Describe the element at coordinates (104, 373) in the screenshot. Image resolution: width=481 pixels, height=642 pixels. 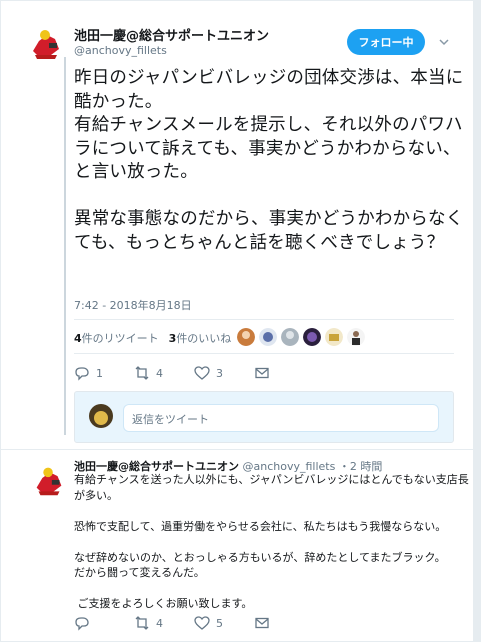
I see `reply-button: 1` at that location.